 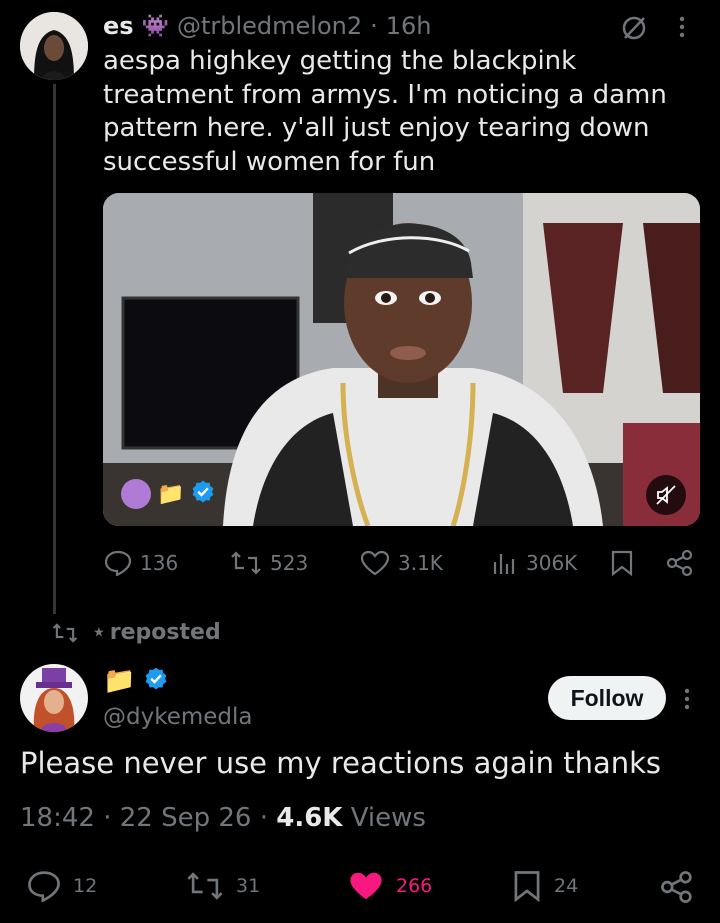 What do you see at coordinates (269, 563) in the screenshot?
I see `repost-button: 523` at bounding box center [269, 563].